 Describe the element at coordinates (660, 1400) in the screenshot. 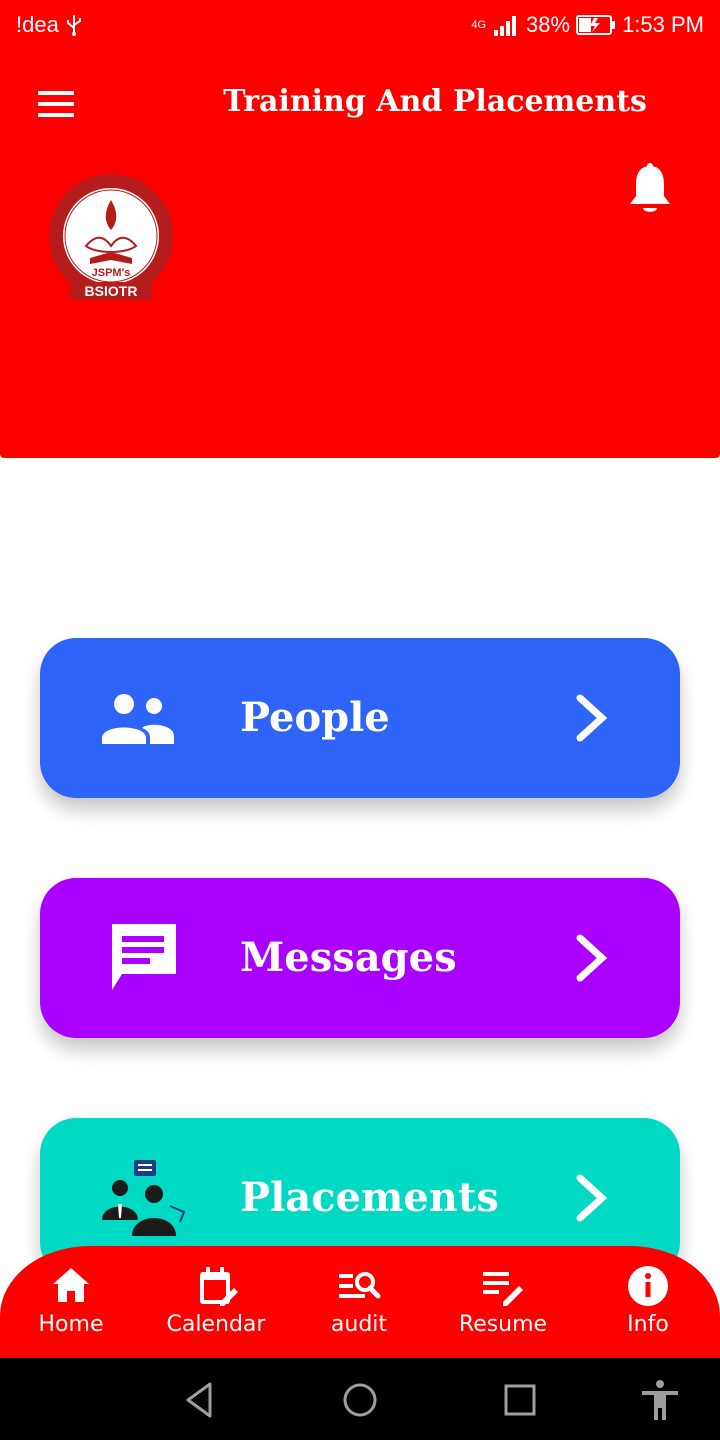

I see `accessibility-icon` at that location.